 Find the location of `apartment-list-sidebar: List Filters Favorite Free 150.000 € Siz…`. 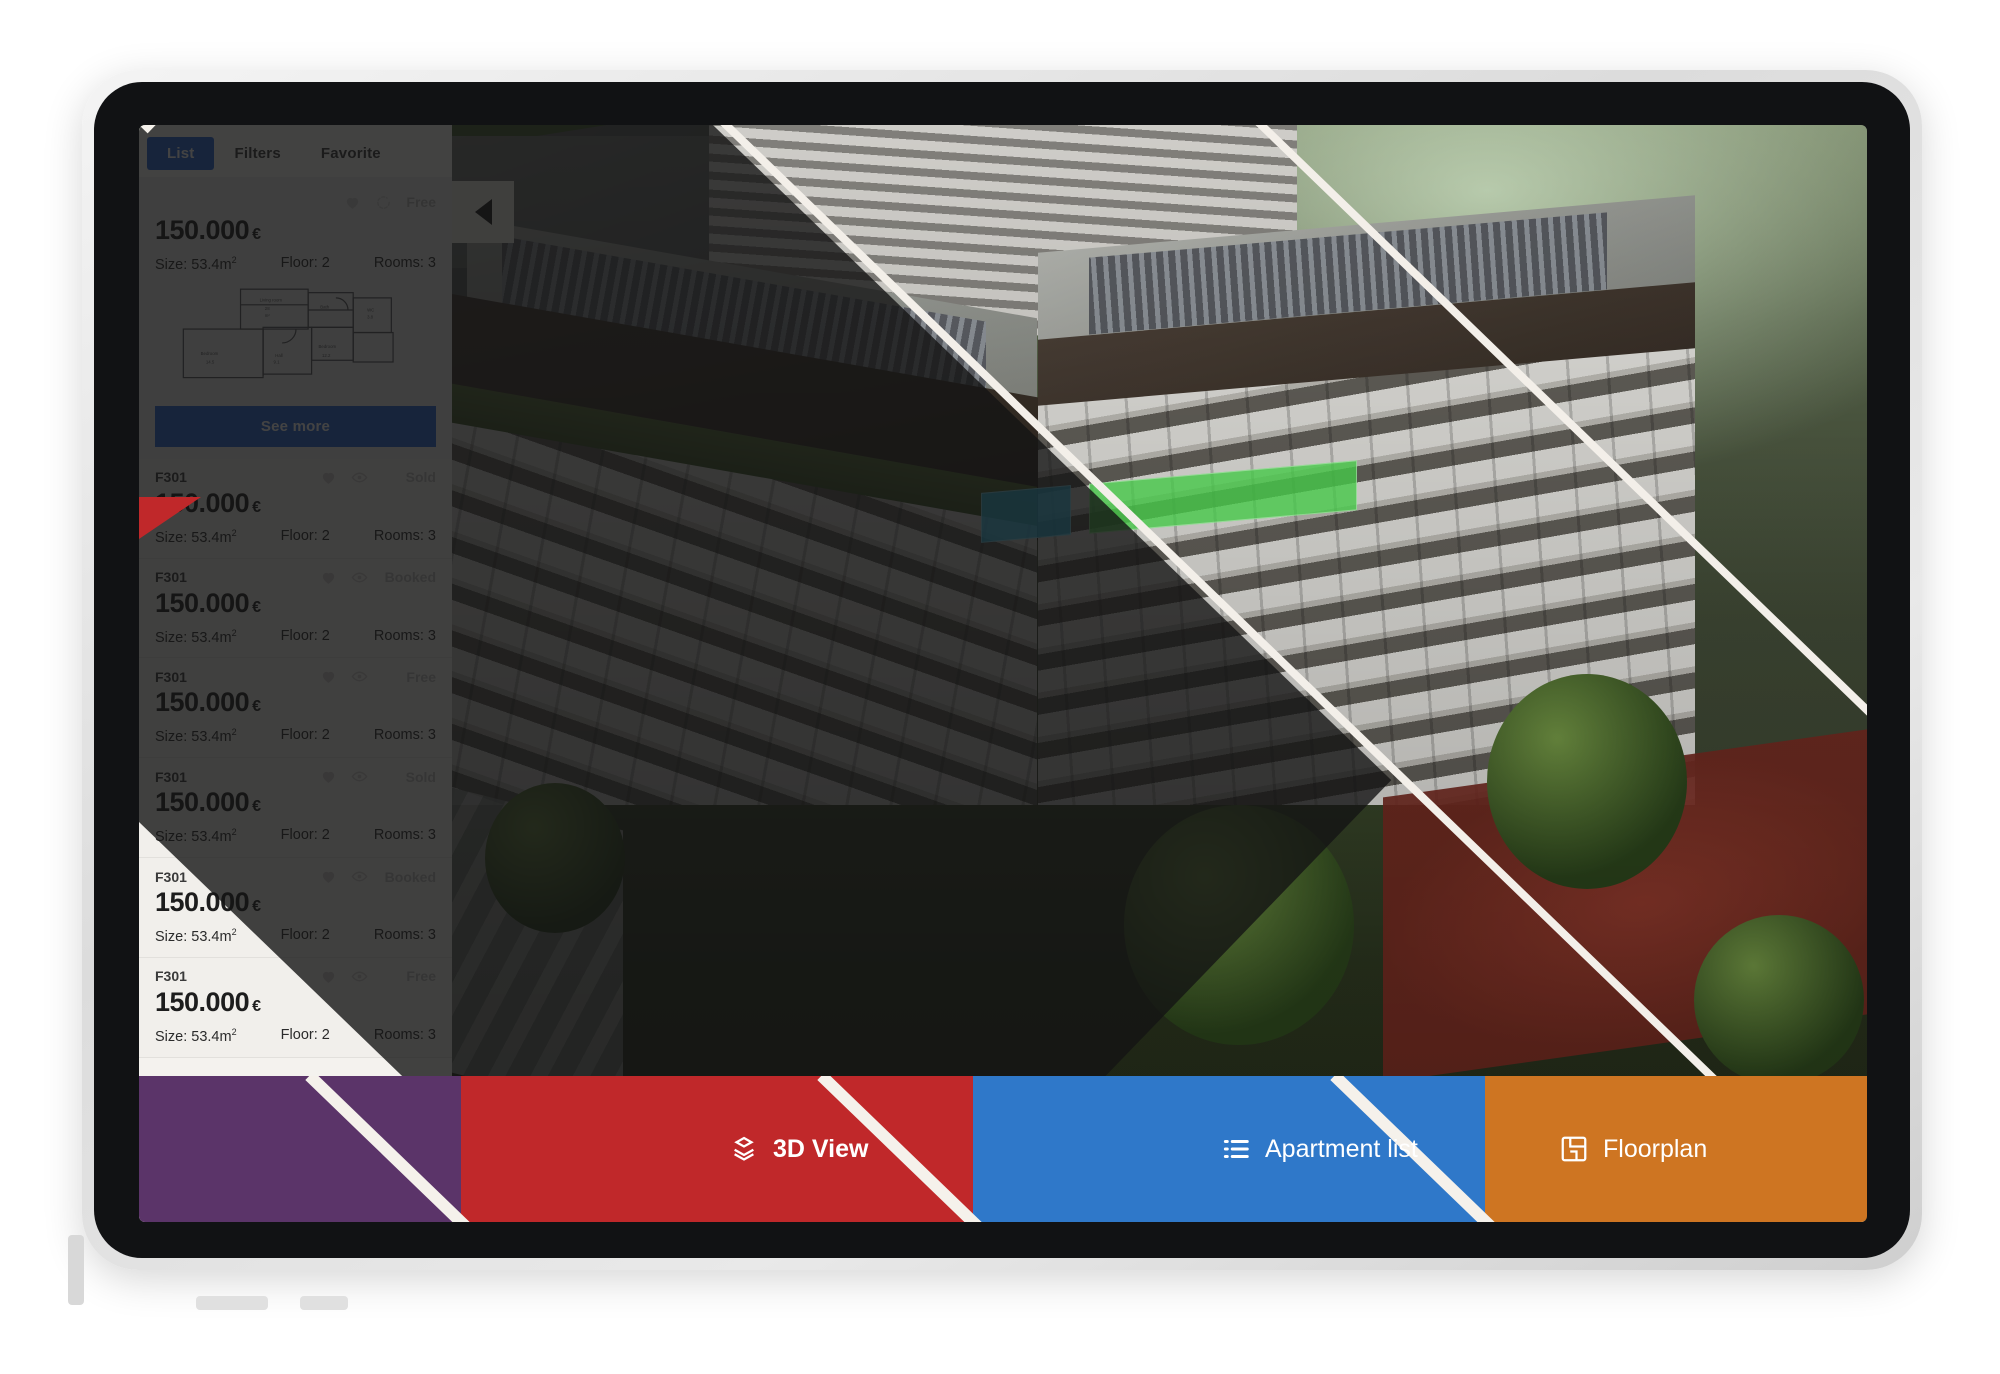

apartment-list-sidebar: List Filters Favorite Free 150.000 € Siz… is located at coordinates (295, 673).